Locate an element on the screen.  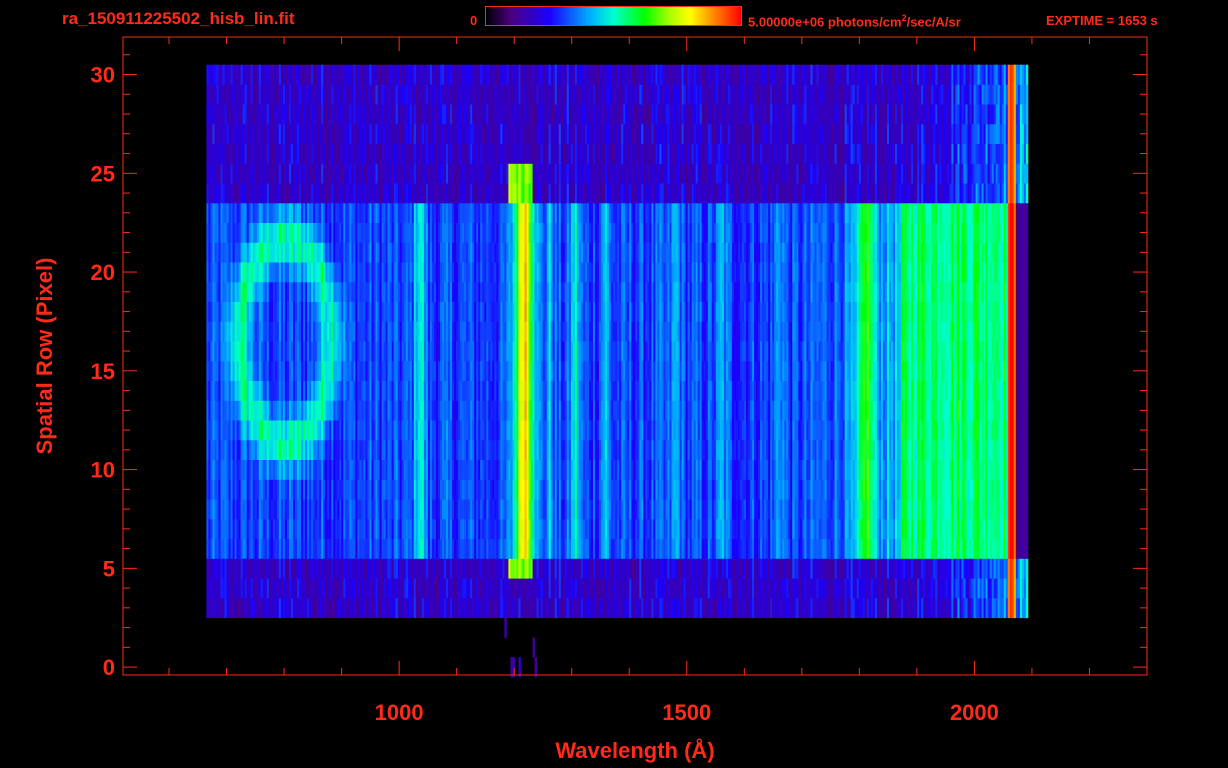
y-tick-label: 5 is located at coordinates (109, 568).